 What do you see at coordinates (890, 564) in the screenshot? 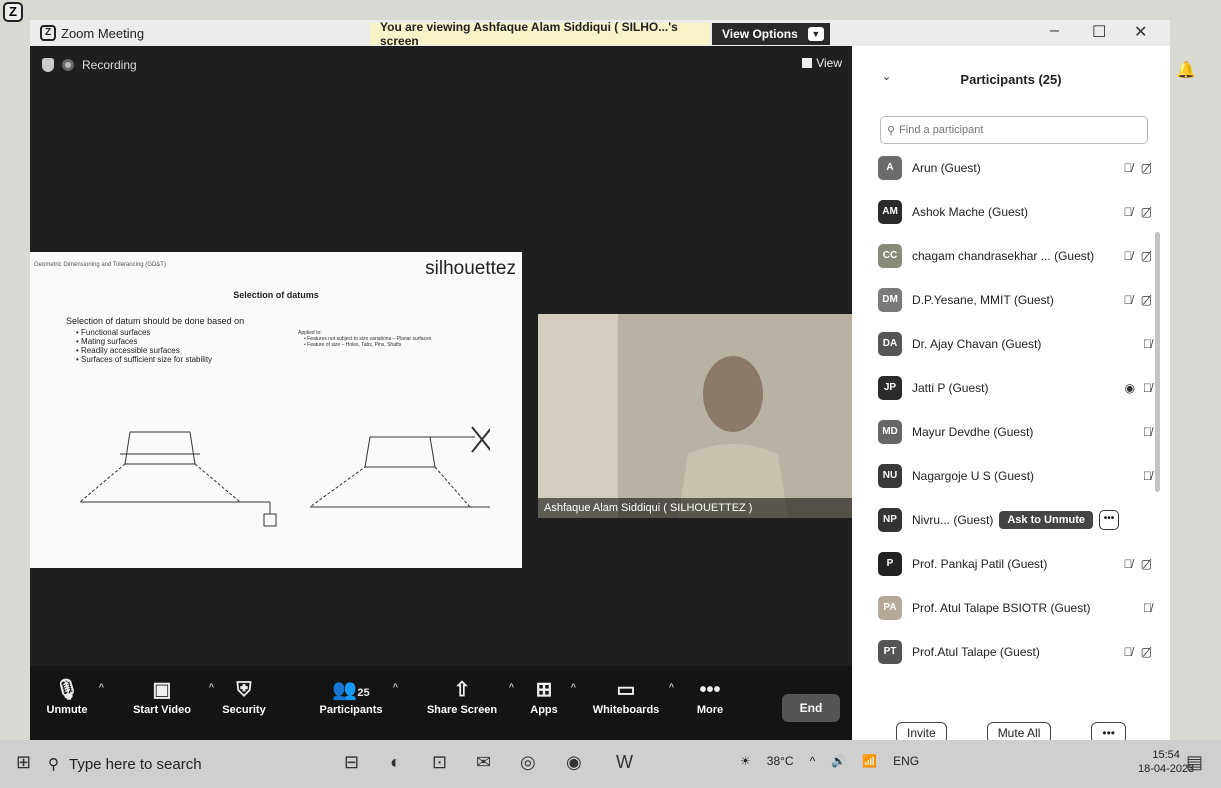
I see `avatar: P` at bounding box center [890, 564].